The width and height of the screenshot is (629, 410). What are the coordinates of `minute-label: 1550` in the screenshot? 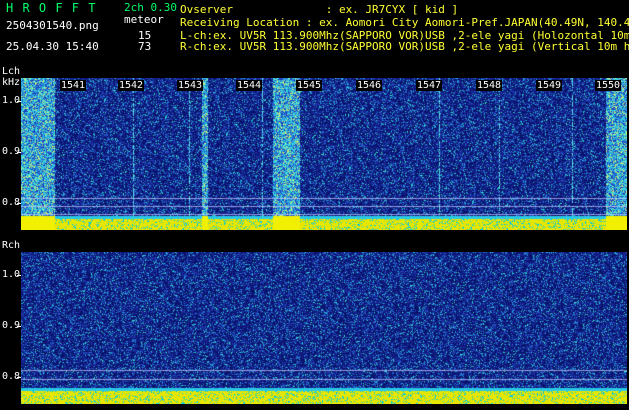 It's located at (608, 85).